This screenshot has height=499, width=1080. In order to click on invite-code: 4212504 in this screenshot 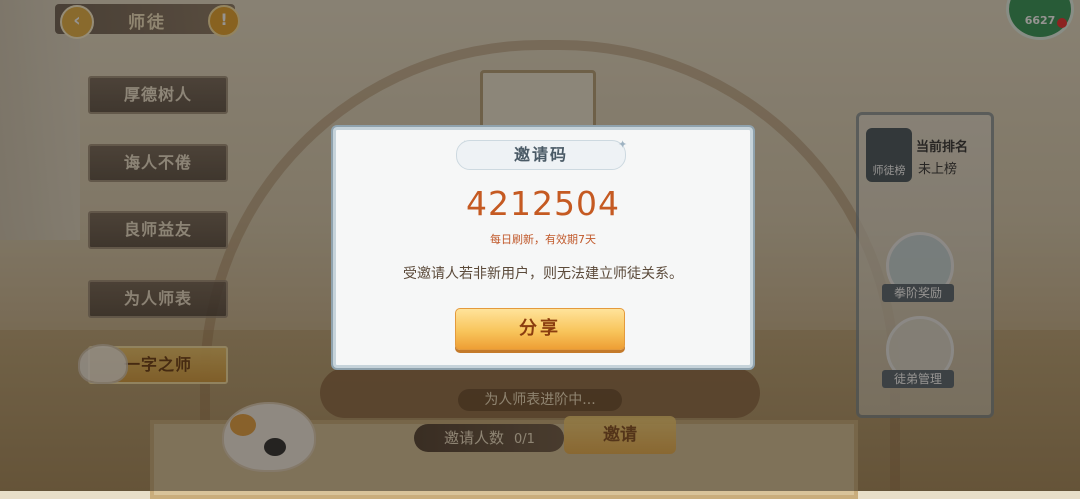, I will do `click(543, 203)`.